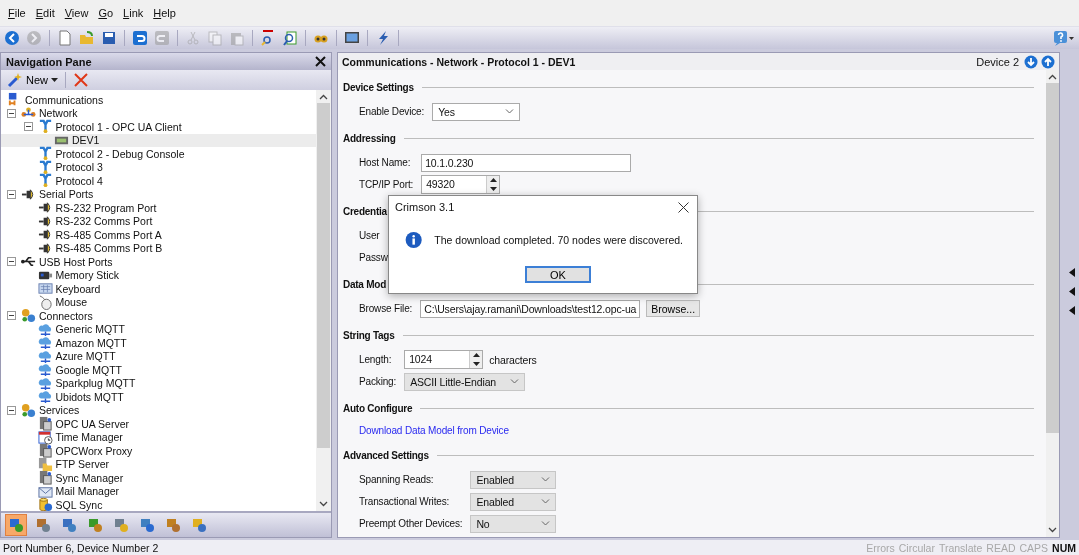 The image size is (1079, 555). What do you see at coordinates (45, 424) in the screenshot?
I see `server-icon` at bounding box center [45, 424].